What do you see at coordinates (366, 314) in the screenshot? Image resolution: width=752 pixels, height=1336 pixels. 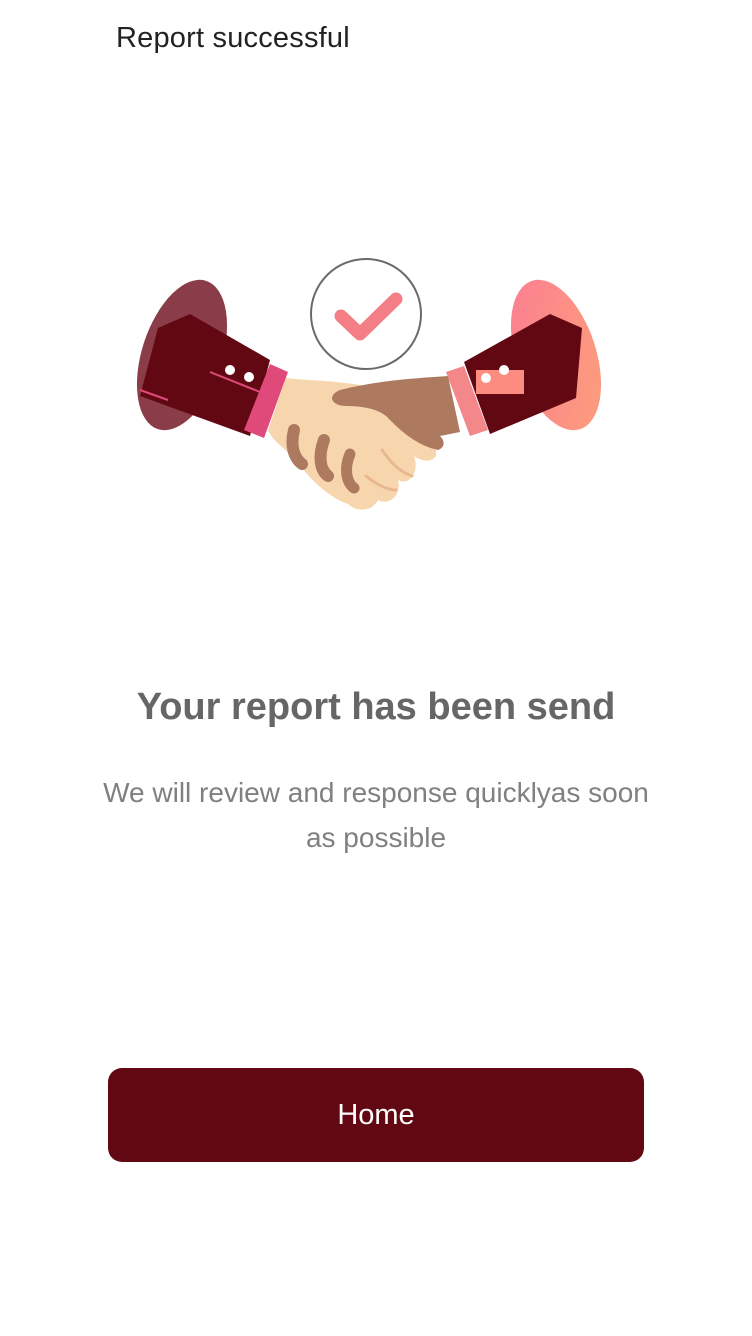 I see `check-circle-icon` at bounding box center [366, 314].